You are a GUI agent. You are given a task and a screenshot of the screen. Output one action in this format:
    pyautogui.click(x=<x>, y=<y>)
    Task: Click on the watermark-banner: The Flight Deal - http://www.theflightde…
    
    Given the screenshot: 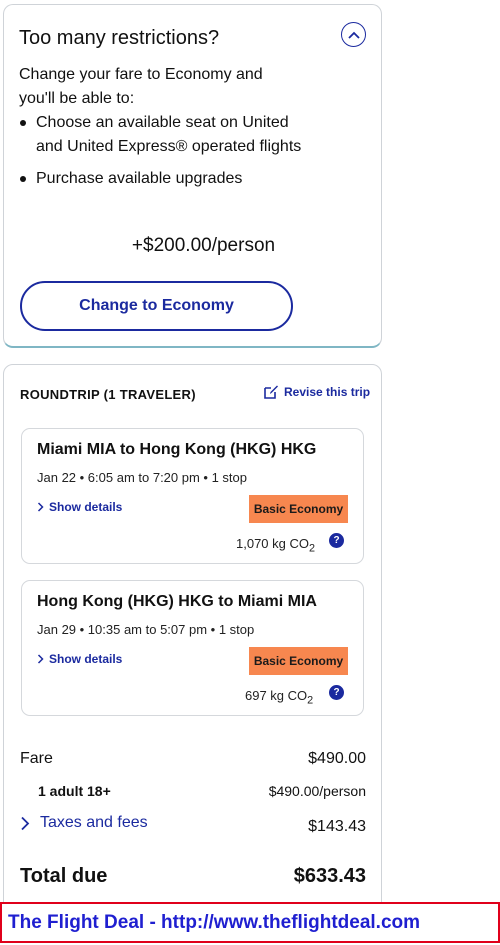 What is the action you would take?
    pyautogui.click(x=250, y=922)
    